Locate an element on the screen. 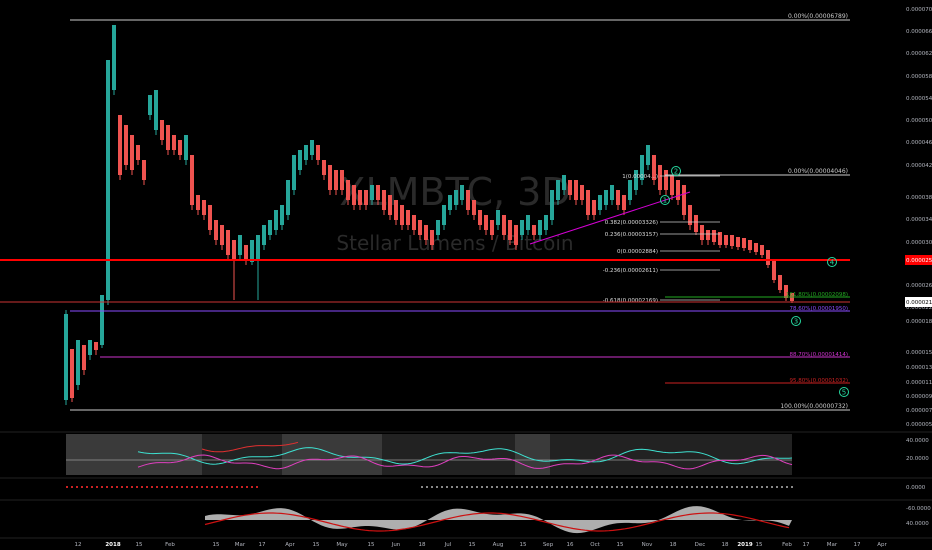  indicator-axis-label: 0.0000 is located at coordinates (916, 488).